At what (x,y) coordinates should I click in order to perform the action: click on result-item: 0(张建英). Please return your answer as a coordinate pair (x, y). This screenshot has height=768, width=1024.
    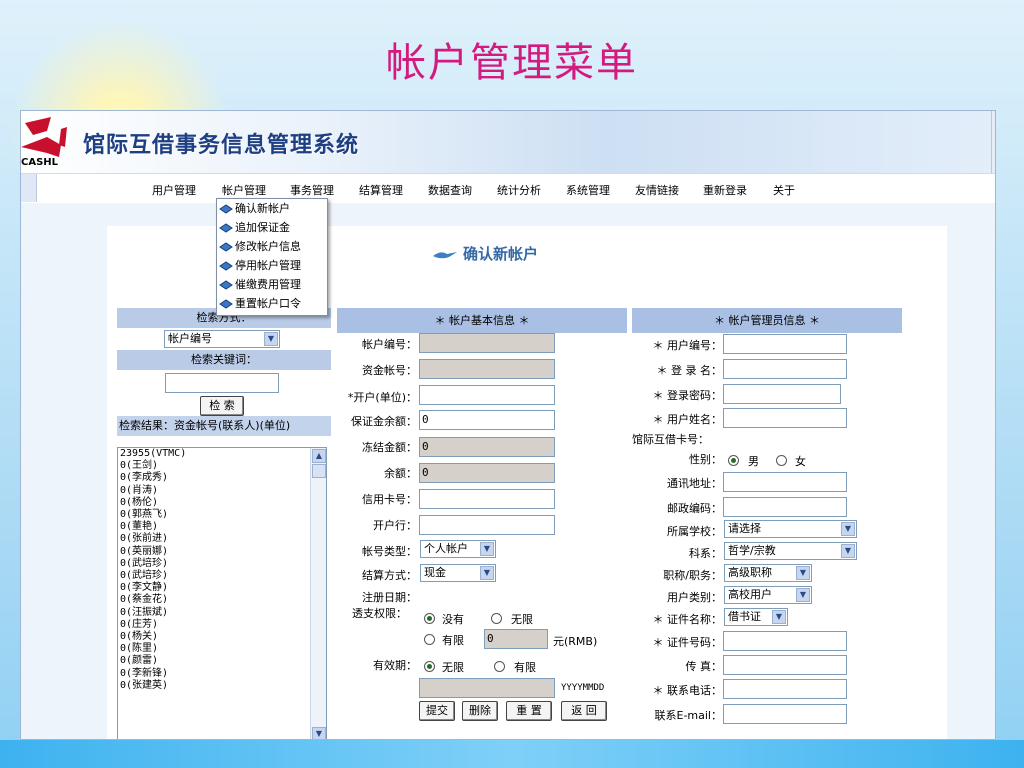
    Looking at the image, I should click on (222, 686).